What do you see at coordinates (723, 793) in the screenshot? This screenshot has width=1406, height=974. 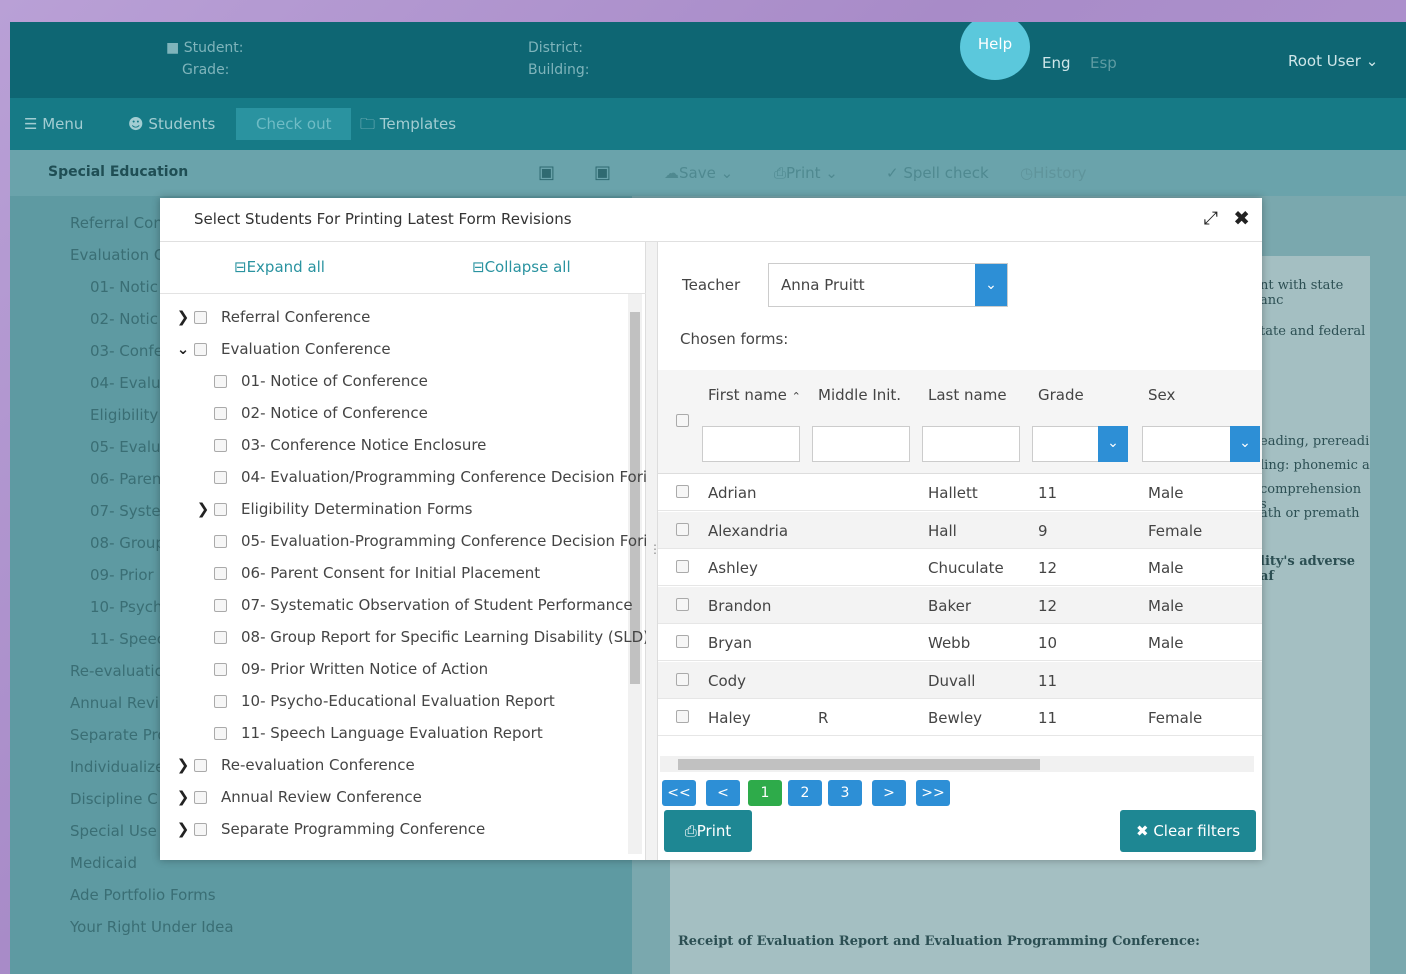 I see `page-button: <` at bounding box center [723, 793].